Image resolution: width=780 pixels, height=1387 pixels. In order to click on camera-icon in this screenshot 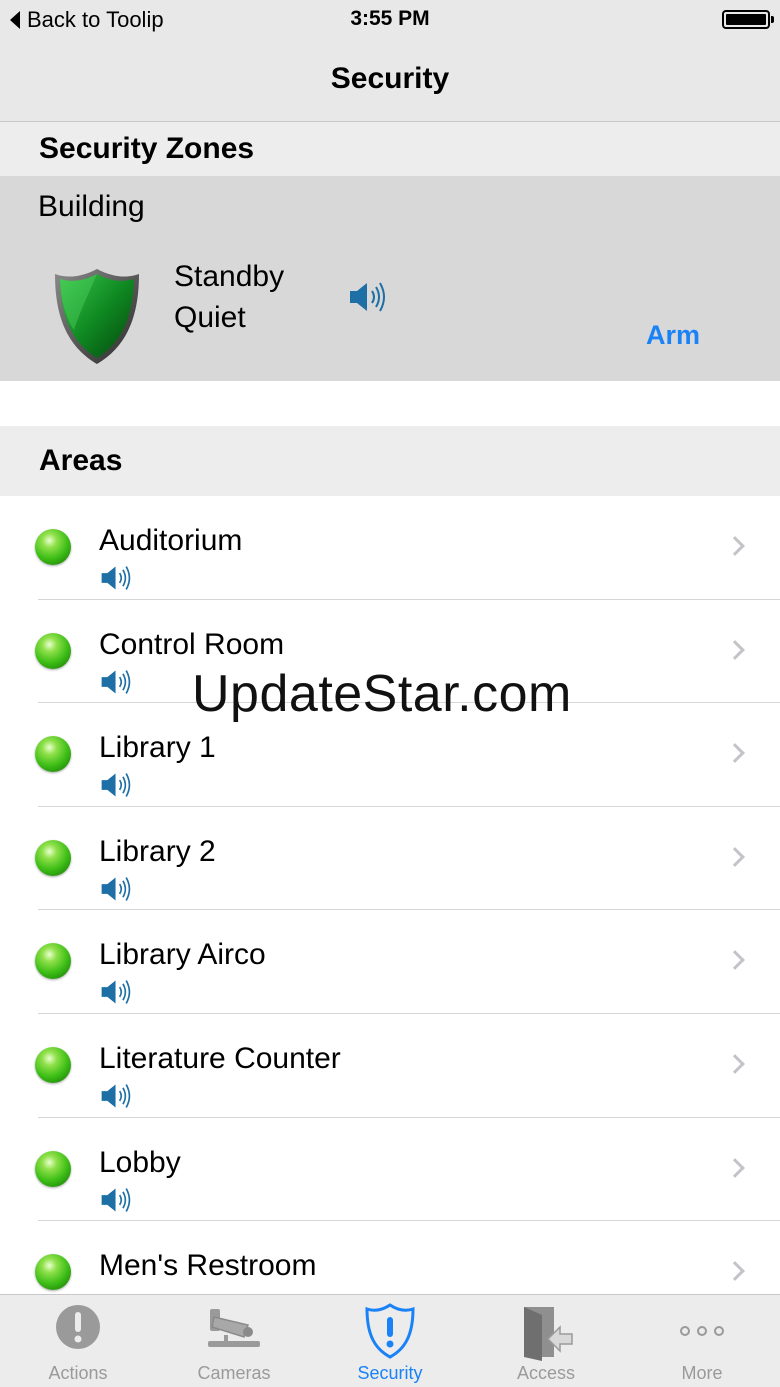, I will do `click(234, 1328)`.